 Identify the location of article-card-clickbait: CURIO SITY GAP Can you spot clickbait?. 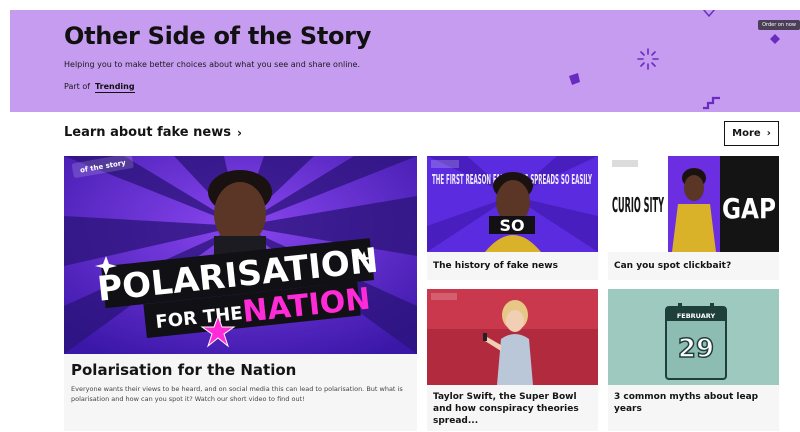
(693, 218).